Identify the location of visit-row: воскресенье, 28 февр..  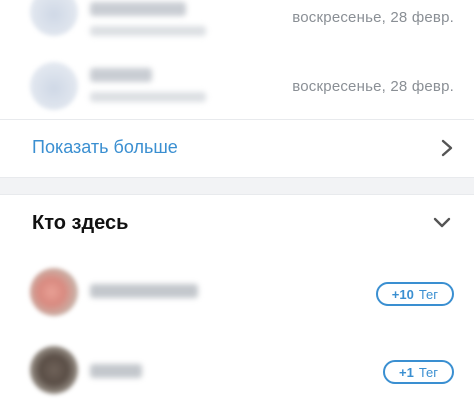
(237, 27).